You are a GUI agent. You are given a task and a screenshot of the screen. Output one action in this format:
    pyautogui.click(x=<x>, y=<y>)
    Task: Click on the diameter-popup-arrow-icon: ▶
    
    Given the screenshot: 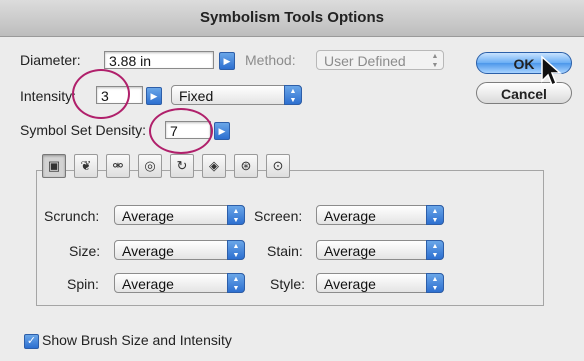 What is the action you would take?
    pyautogui.click(x=227, y=61)
    